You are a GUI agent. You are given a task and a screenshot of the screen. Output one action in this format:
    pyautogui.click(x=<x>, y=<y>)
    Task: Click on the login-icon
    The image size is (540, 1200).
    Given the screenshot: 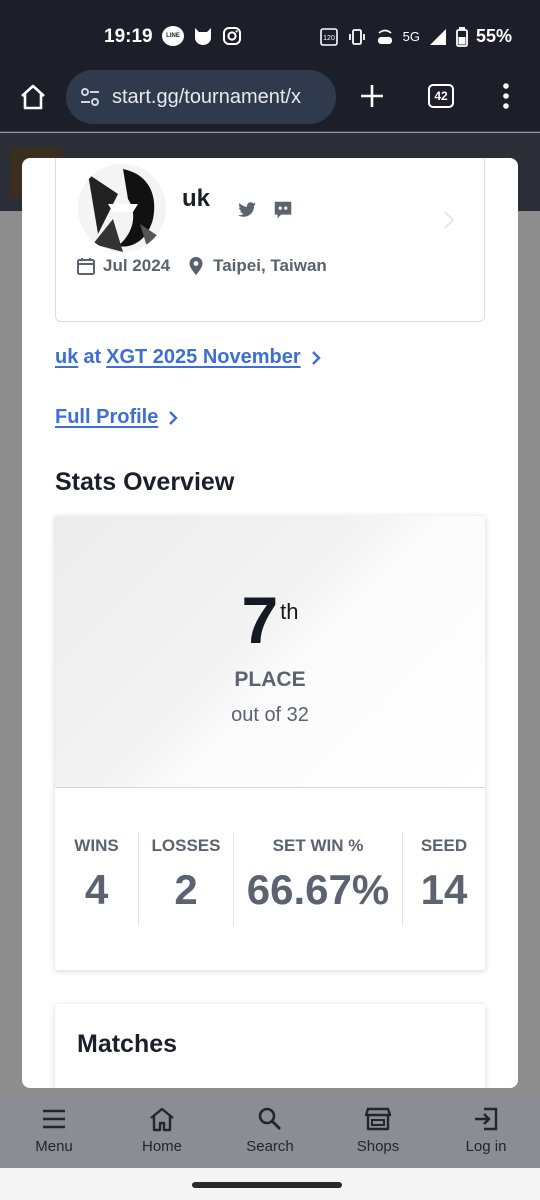 What is the action you would take?
    pyautogui.click(x=486, y=1118)
    